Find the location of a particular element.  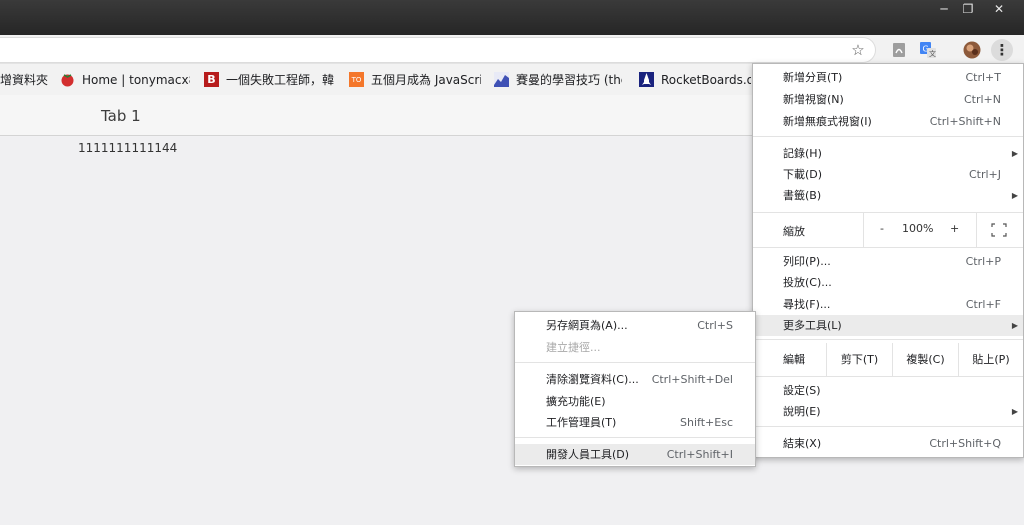

submenu-item-task-manager: 工作管理員(T) Shift+Esc is located at coordinates (635, 422).